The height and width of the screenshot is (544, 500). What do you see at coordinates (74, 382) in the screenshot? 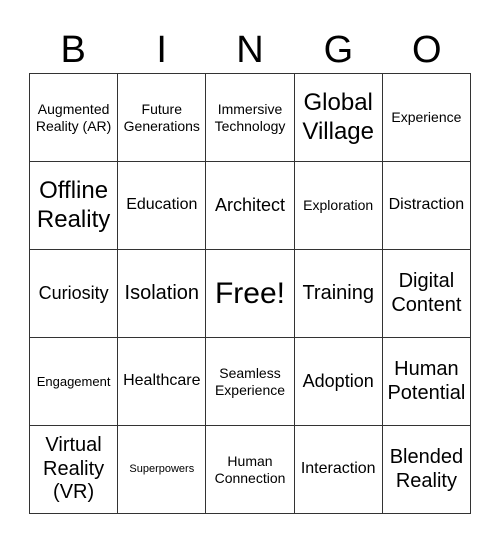
I see `bingo-cell: Engagement` at bounding box center [74, 382].